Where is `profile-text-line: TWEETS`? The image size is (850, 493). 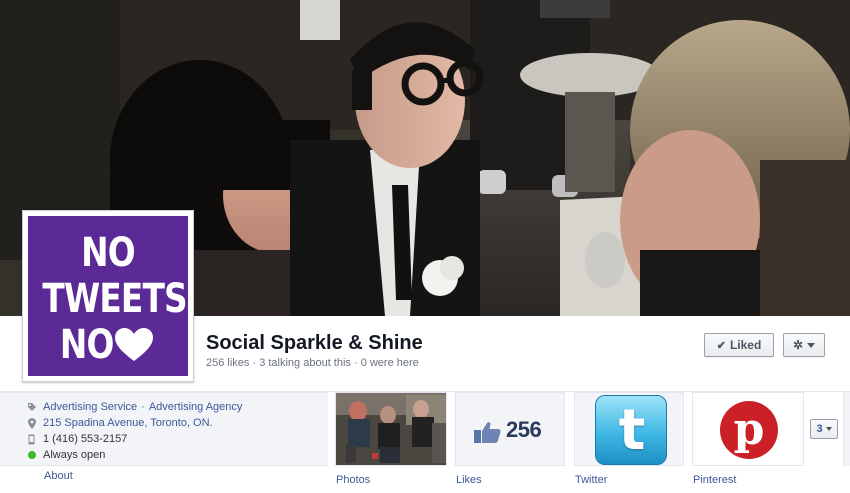 profile-text-line: TWEETS is located at coordinates (114, 299).